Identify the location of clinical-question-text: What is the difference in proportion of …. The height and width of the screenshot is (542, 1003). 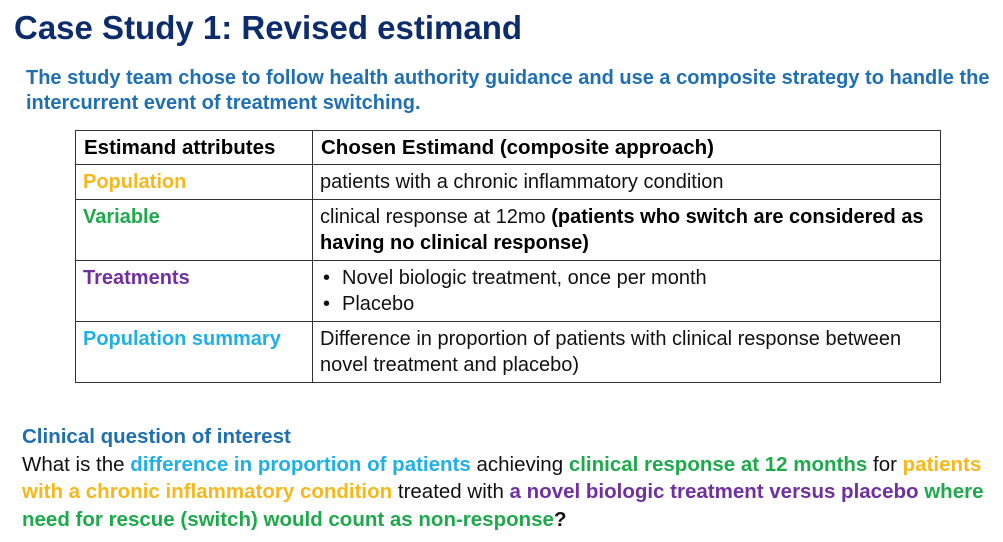
(507, 492).